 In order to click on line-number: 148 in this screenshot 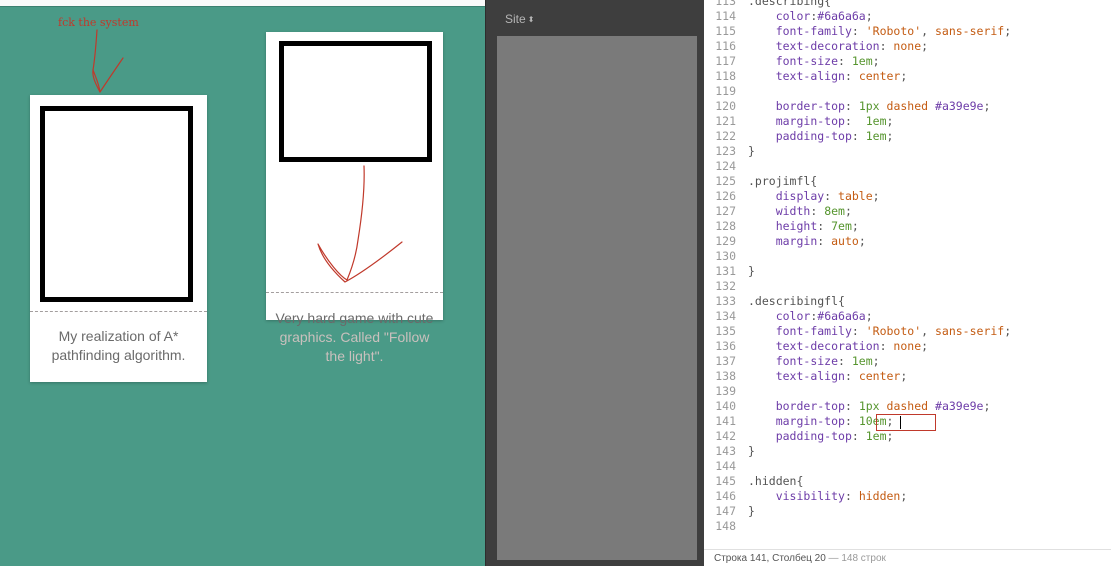, I will do `click(725, 526)`.